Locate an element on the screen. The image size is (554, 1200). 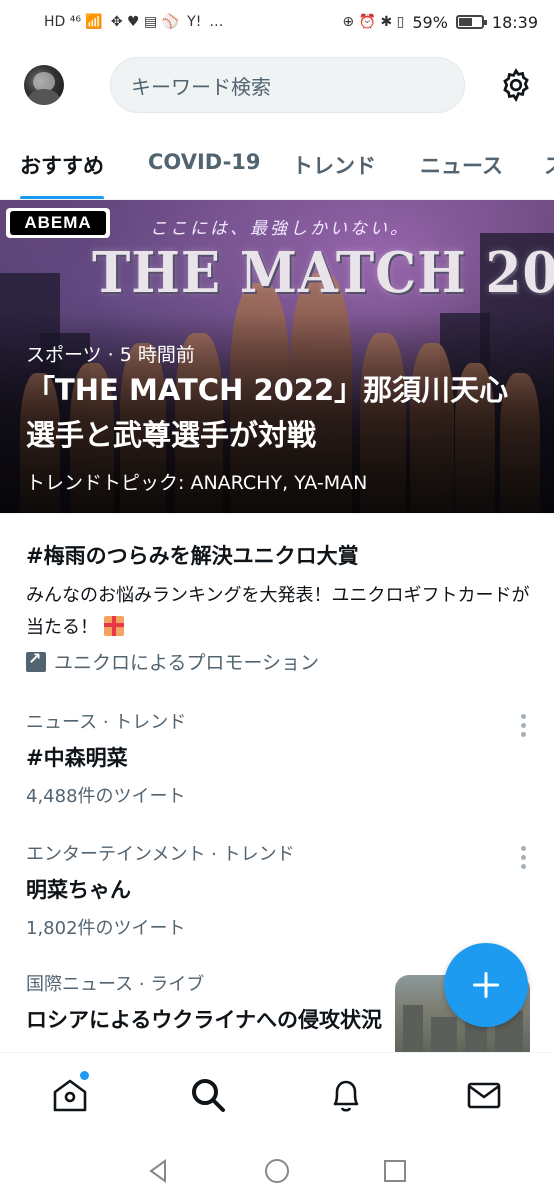
tab-label: ス is located at coordinates (549, 166).